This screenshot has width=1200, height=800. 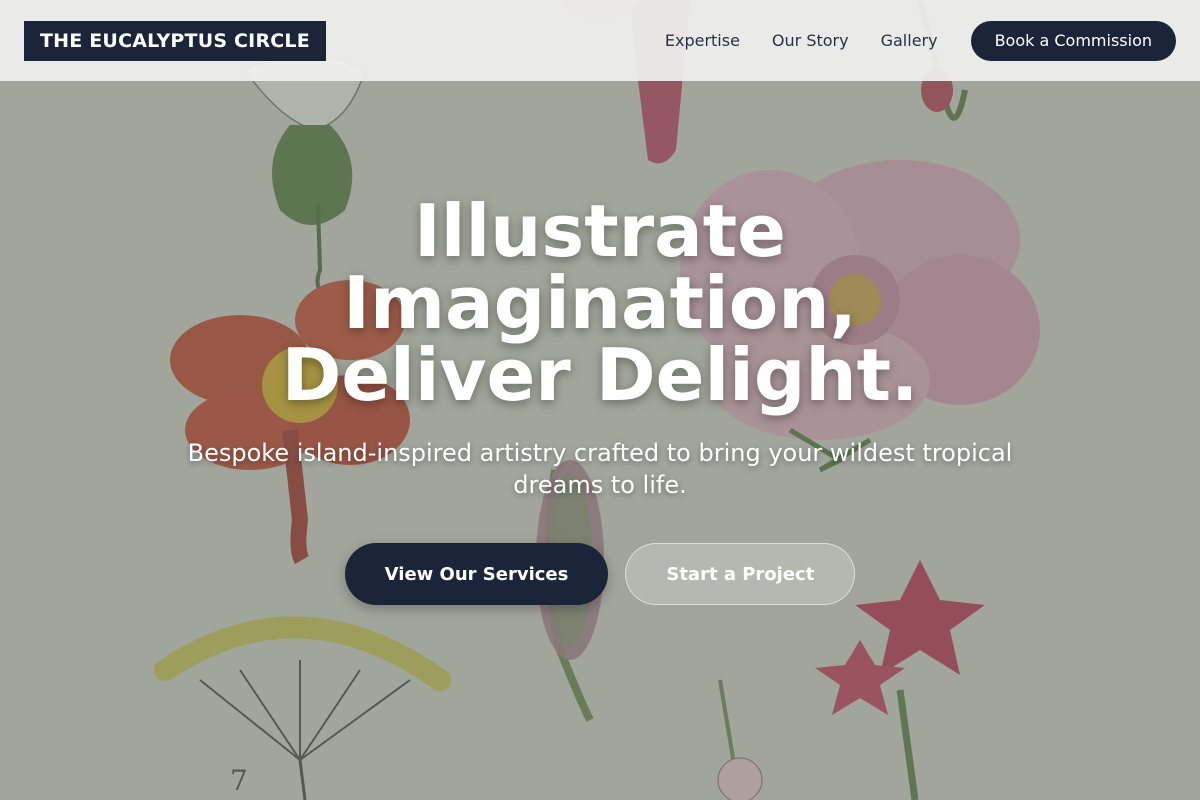 What do you see at coordinates (175, 40) in the screenshot?
I see `brand-logo: THE EUCALYPTUS CIRCLE` at bounding box center [175, 40].